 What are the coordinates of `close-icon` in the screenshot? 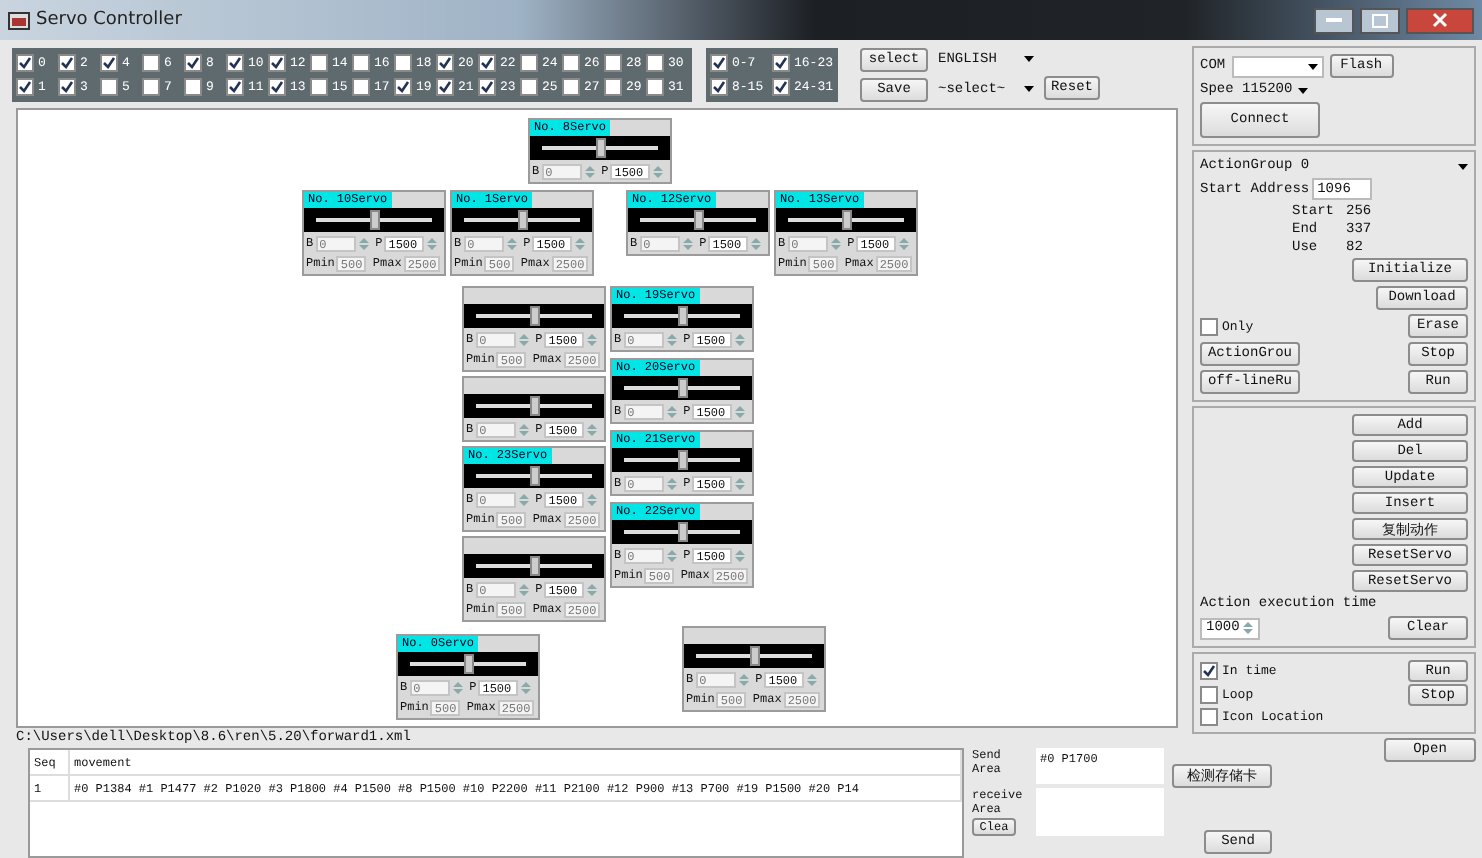 It's located at (1440, 20).